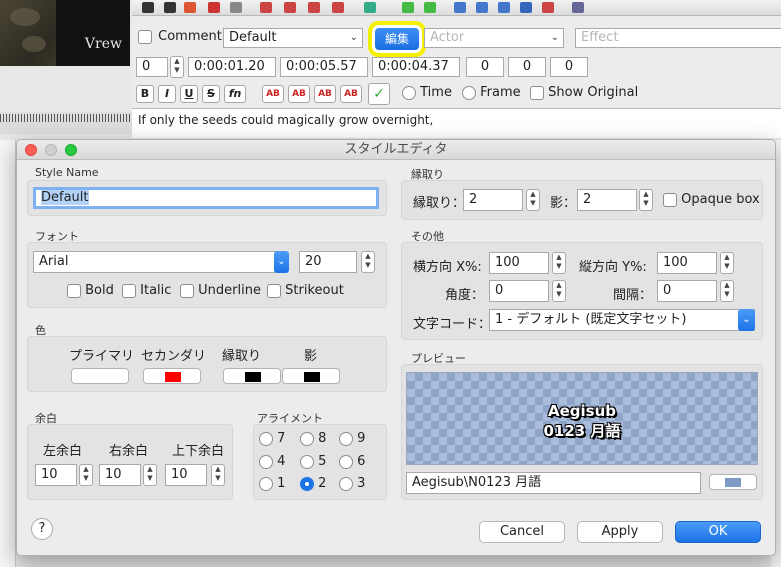 This screenshot has height=567, width=781. What do you see at coordinates (397, 39) in the screenshot?
I see `edit-style-button: 編集` at bounding box center [397, 39].